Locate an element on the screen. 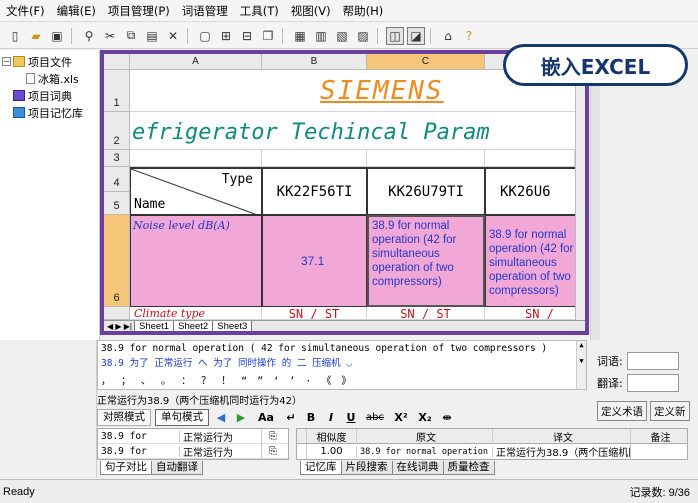  sheet-tab-2: Sheet2 is located at coordinates (193, 325).